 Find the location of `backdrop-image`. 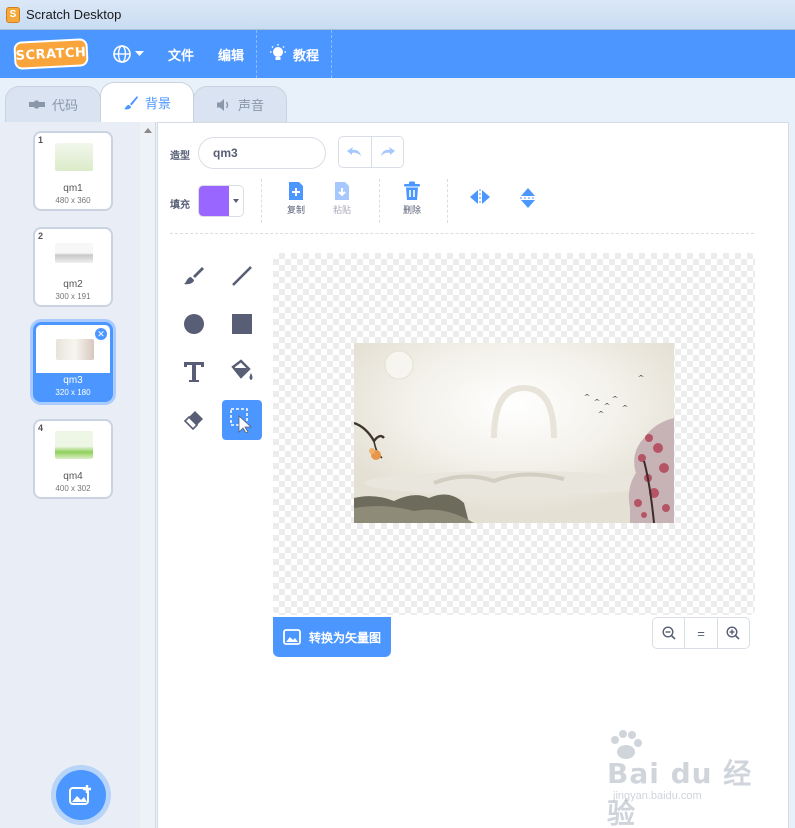

backdrop-image is located at coordinates (514, 433).